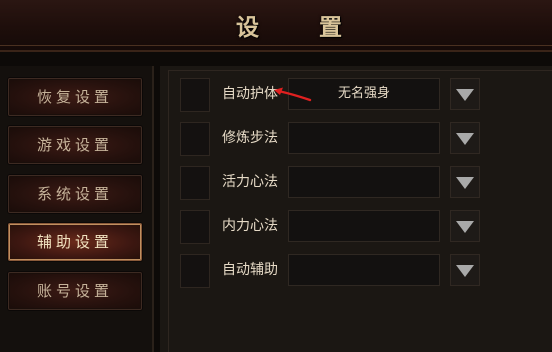 Image resolution: width=552 pixels, height=352 pixels. Describe the element at coordinates (356, 92) in the screenshot. I see `setting-row-auto-protect: 自动护体 无名强身` at that location.